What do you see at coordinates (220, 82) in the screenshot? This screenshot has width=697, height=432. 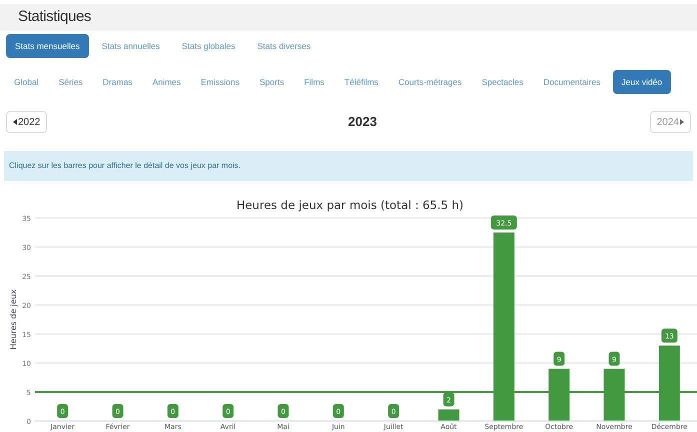 I see `tab: Emissions` at bounding box center [220, 82].